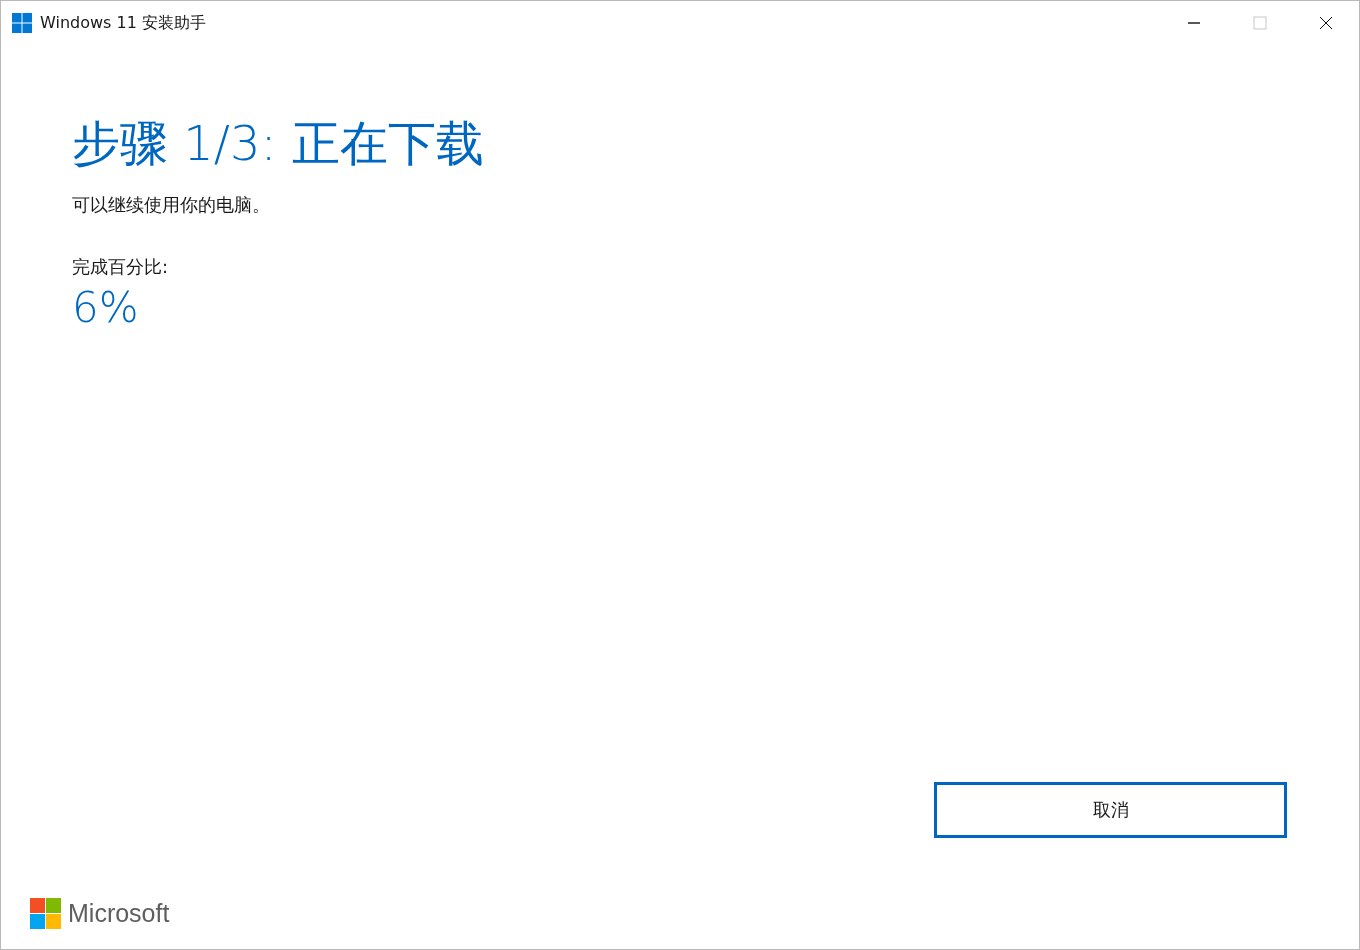 Image resolution: width=1360 pixels, height=950 pixels. What do you see at coordinates (22, 23) in the screenshot?
I see `windows-logo-icon` at bounding box center [22, 23].